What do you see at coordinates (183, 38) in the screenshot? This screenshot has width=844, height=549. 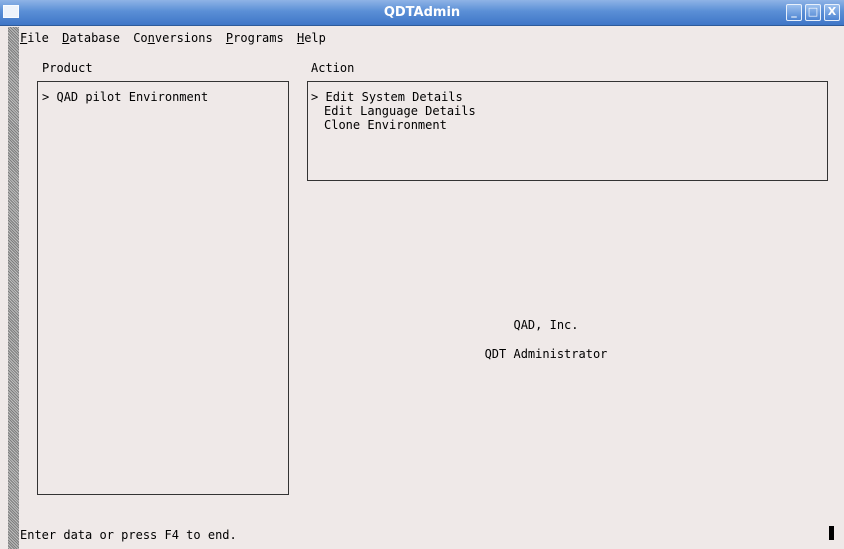 I see `menu-conversions-rest: versions` at bounding box center [183, 38].